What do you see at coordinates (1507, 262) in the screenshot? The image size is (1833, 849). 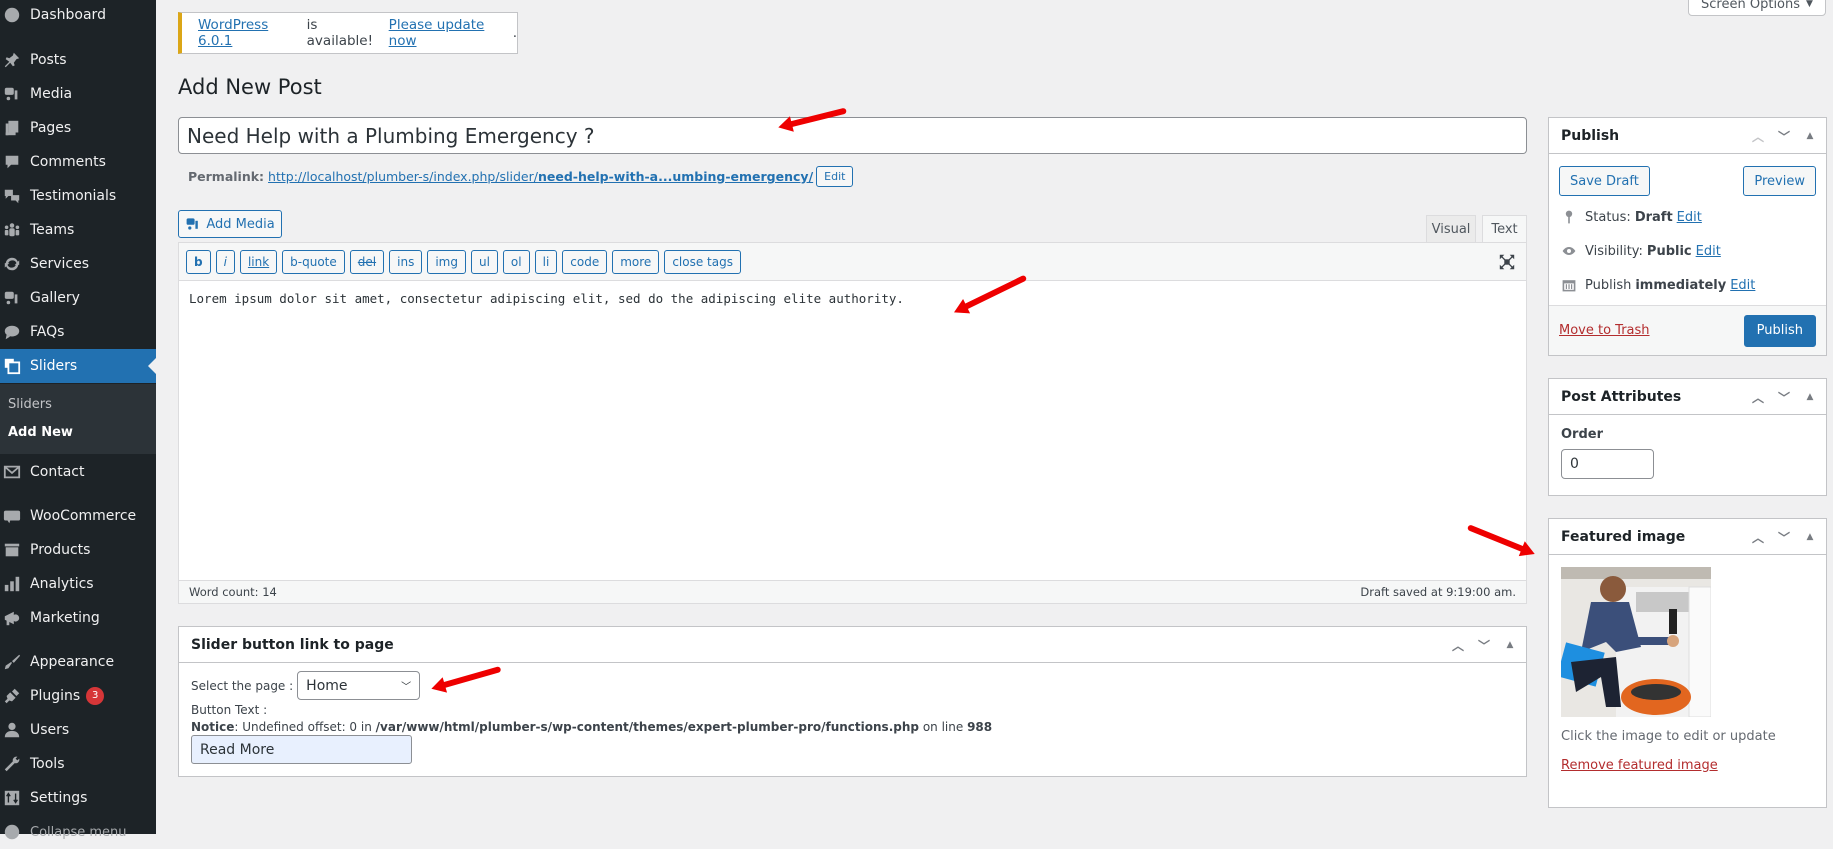 I see `fullscreen-icon` at bounding box center [1507, 262].